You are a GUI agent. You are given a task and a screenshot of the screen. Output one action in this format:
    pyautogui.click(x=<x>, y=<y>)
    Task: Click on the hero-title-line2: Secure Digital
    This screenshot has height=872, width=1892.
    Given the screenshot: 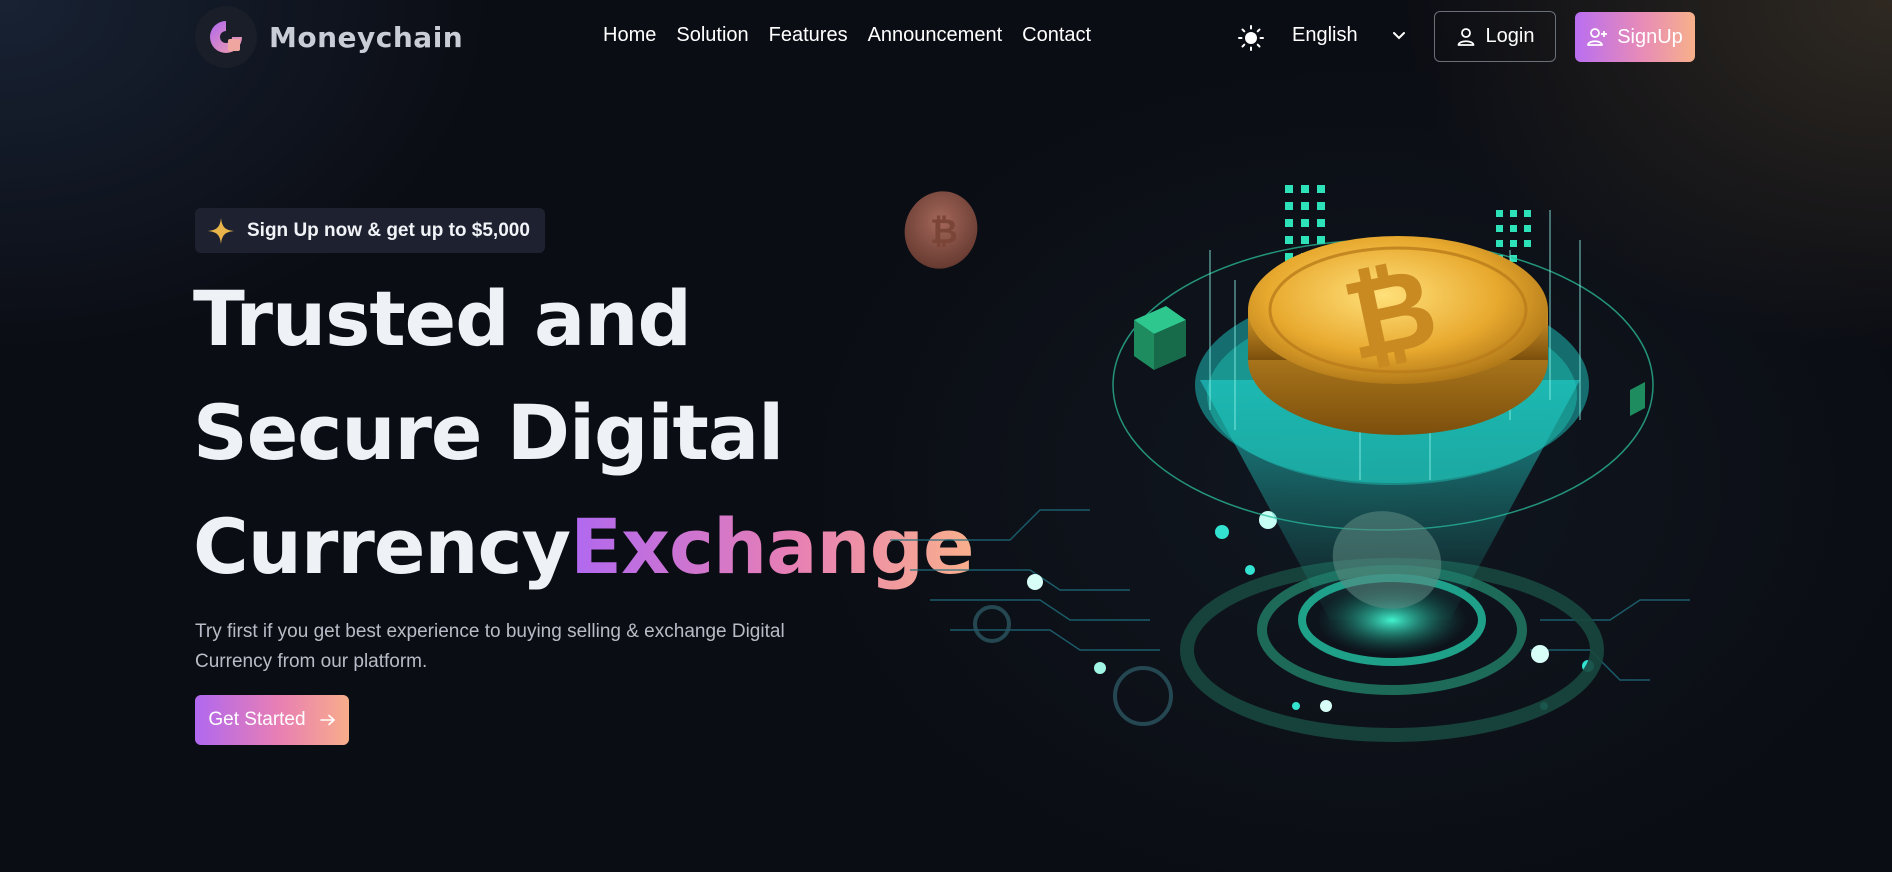 What is the action you would take?
    pyautogui.click(x=488, y=432)
    